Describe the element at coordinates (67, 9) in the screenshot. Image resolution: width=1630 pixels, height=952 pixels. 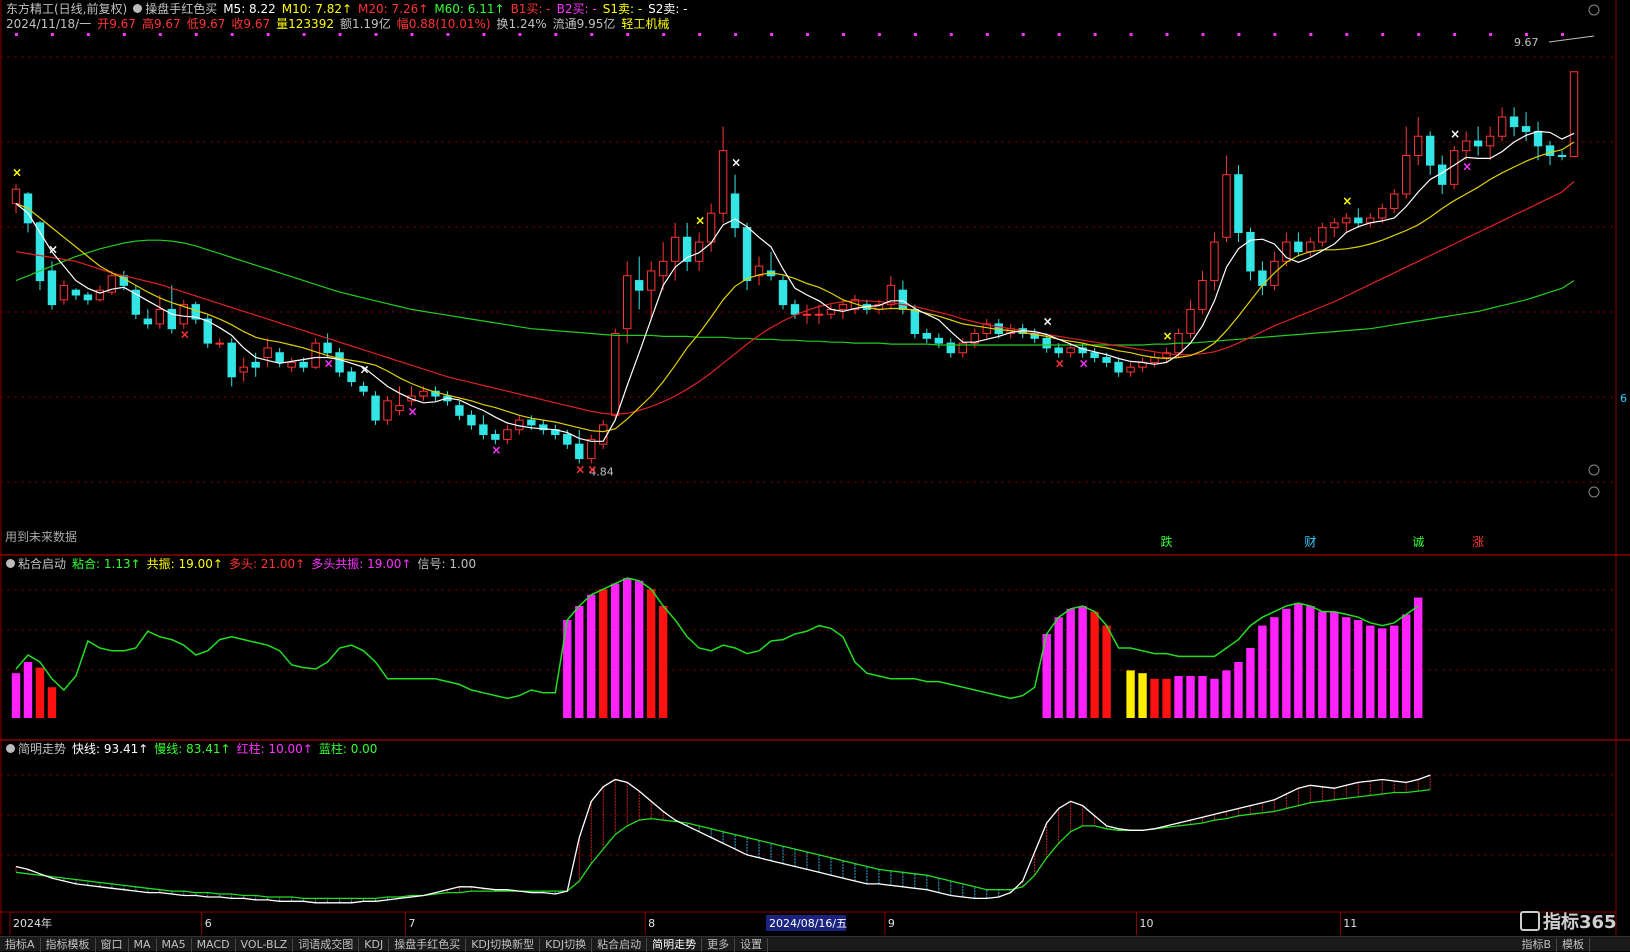
I see `legend-item-0: 东方精工(日线,前复权)` at that location.